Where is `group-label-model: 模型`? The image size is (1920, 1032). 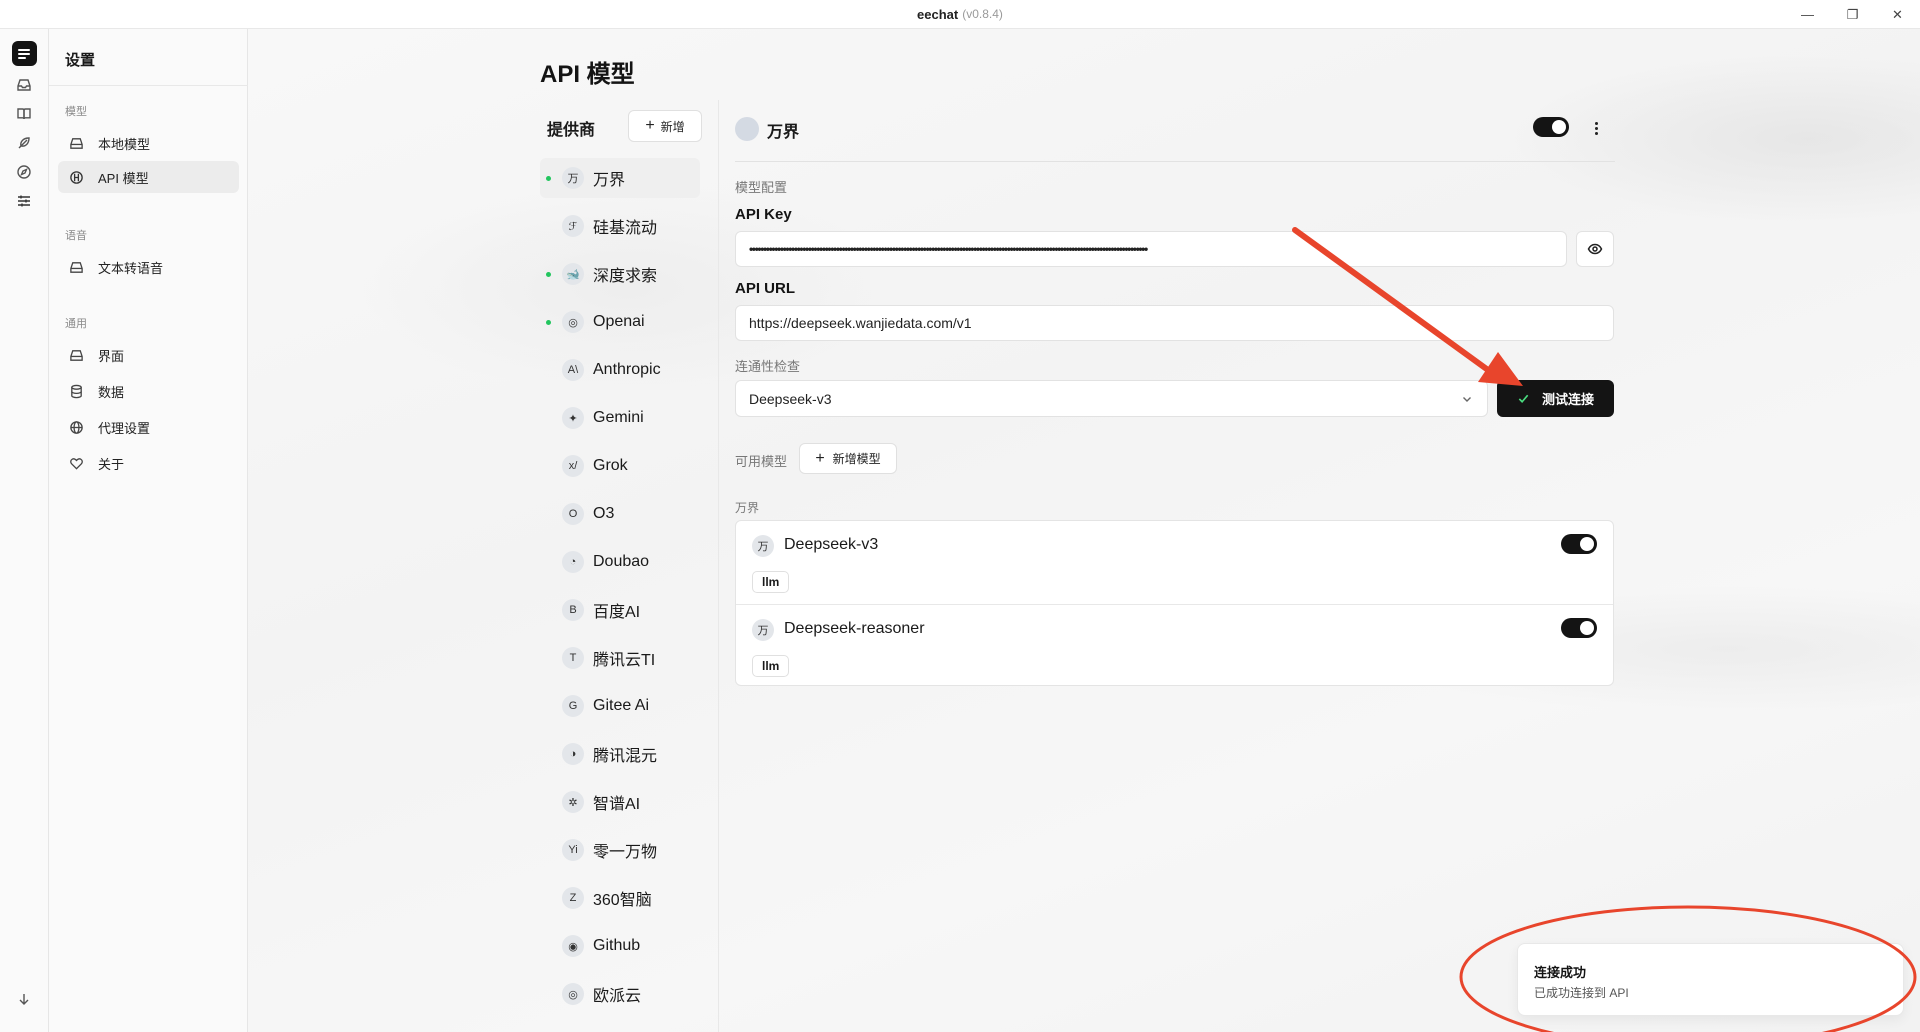
group-label-model: 模型 is located at coordinates (76, 112).